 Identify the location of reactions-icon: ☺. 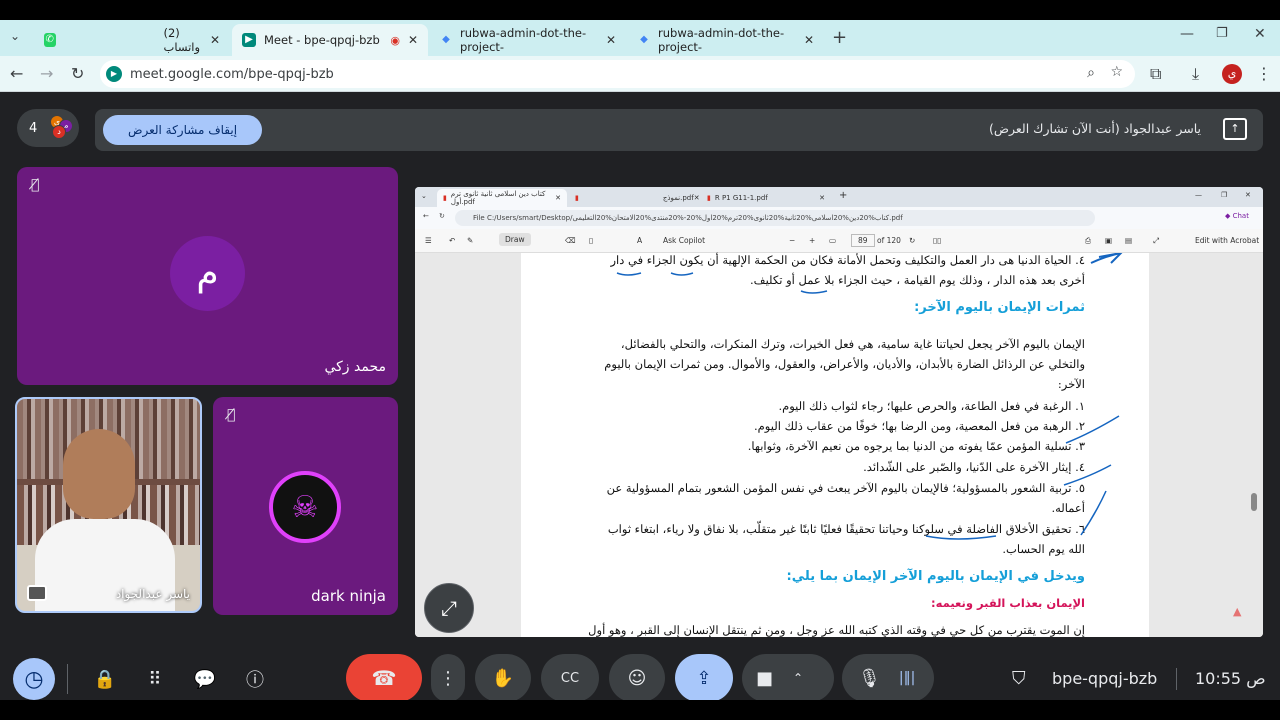
(637, 677).